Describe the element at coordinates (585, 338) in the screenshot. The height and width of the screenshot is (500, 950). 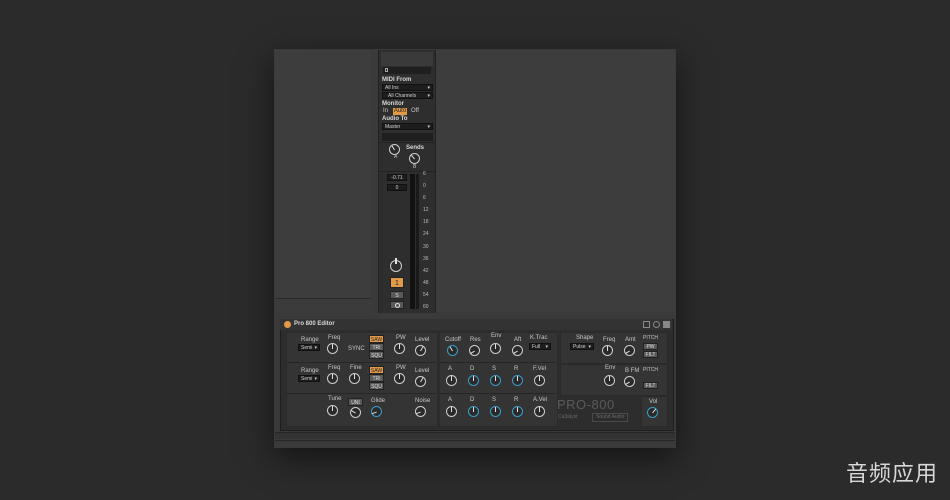
I see `lfo-shape-label: Shape` at that location.